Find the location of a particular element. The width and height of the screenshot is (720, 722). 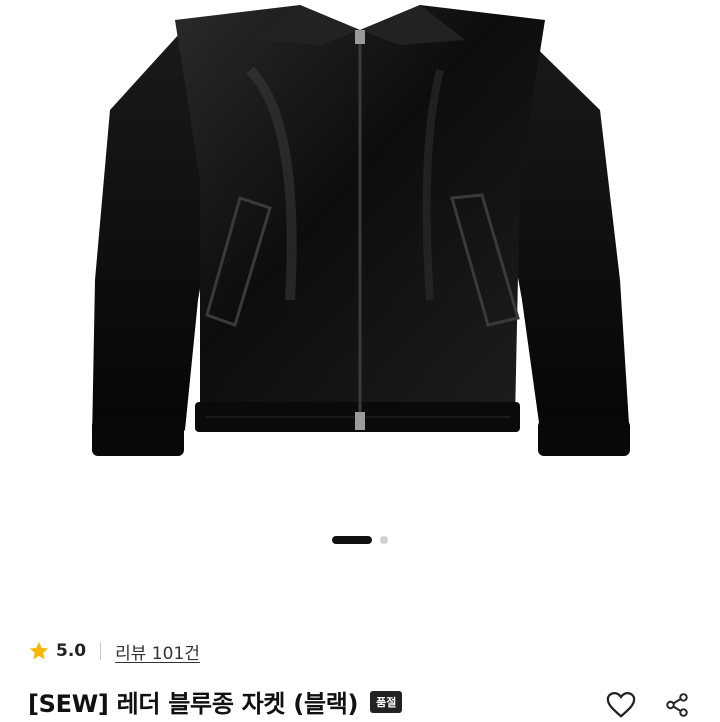

product-title: [SEW] 레더 블루종 자켓 (블랙) is located at coordinates (193, 704).